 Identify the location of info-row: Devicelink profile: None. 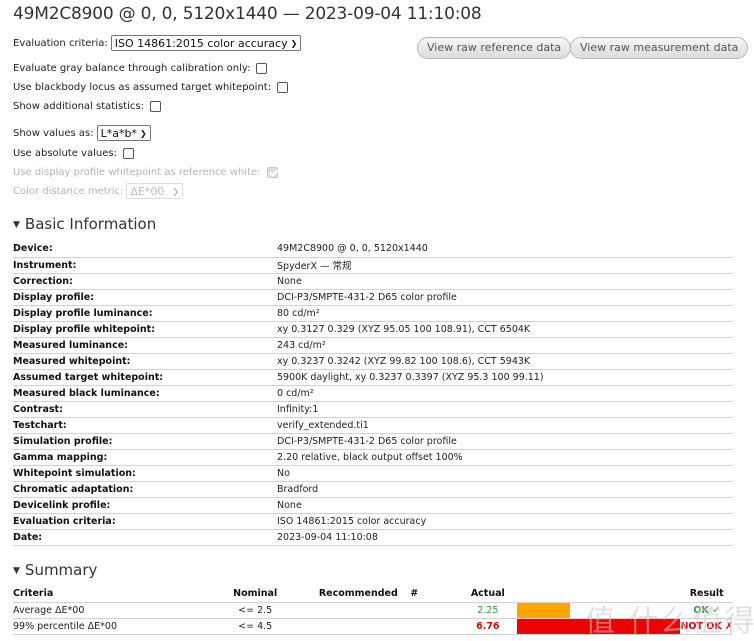
(373, 505).